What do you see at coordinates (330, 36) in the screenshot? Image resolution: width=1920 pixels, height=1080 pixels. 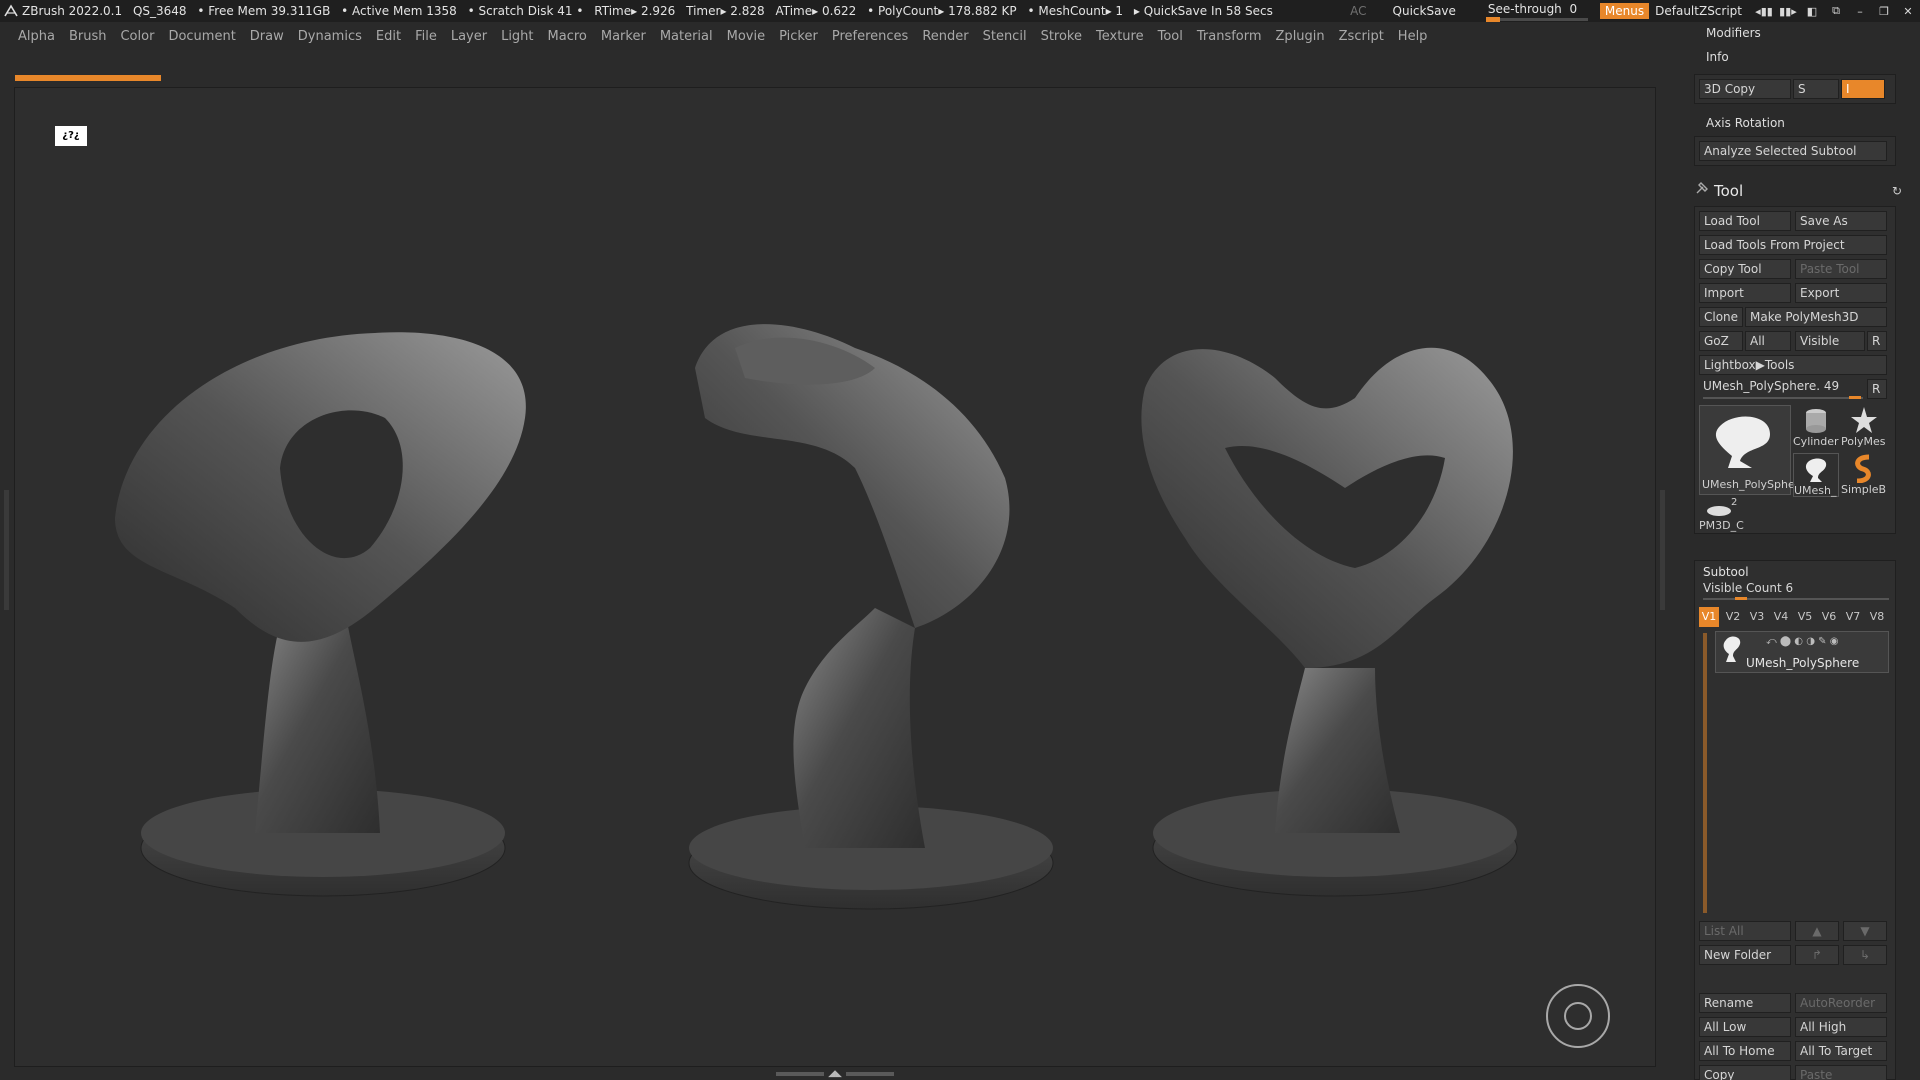 I see `menu-dynamics: Dynamics` at bounding box center [330, 36].